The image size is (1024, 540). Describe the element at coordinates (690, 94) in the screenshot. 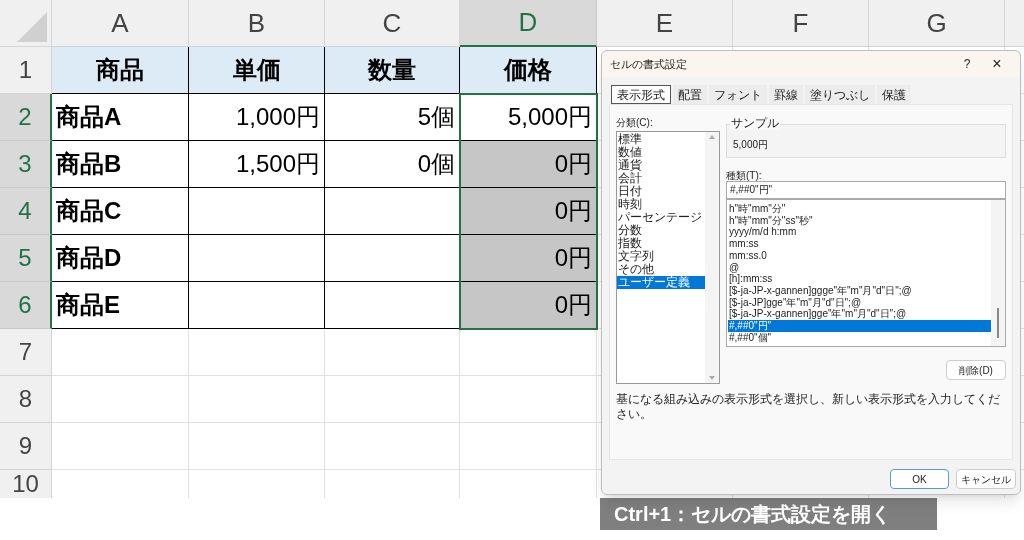

I see `tab: 配置` at that location.